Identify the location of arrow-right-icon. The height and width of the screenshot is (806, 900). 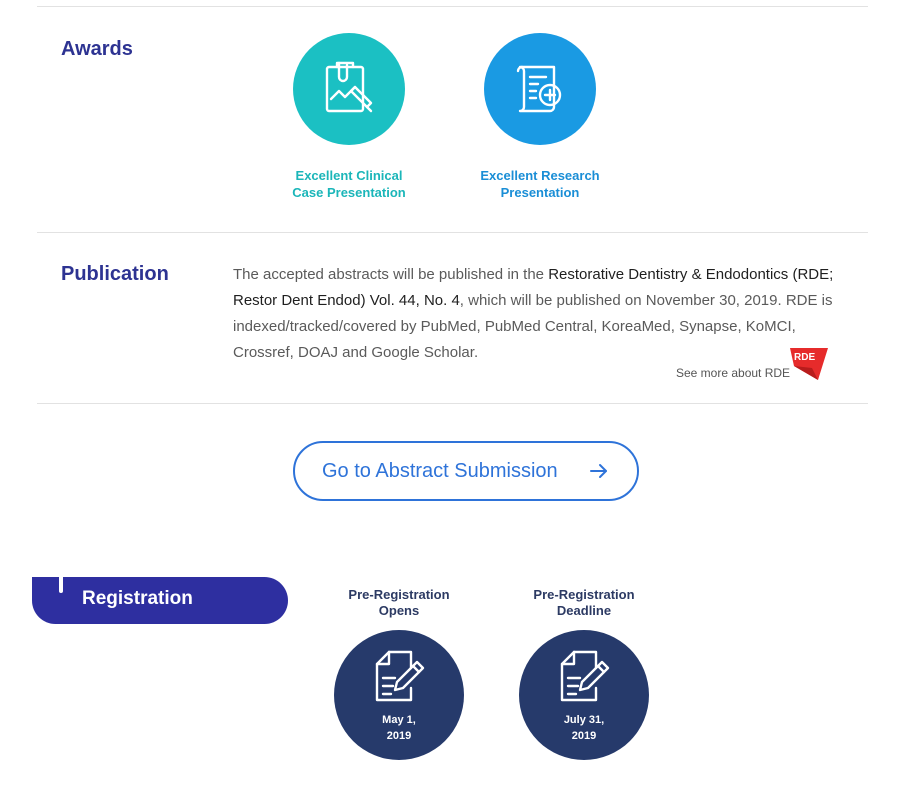
(598, 471).